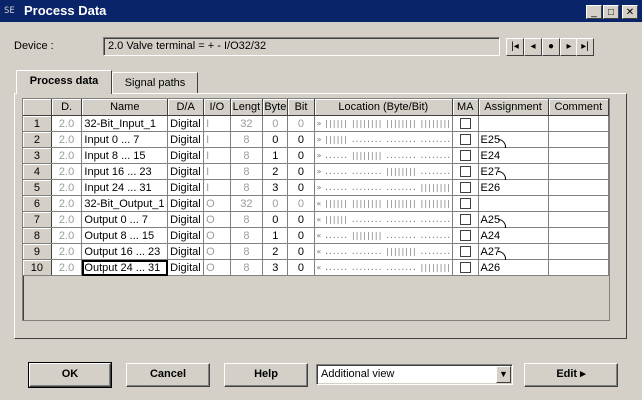 The height and width of the screenshot is (400, 642). What do you see at coordinates (551, 47) in the screenshot?
I see `current-icon: ●` at bounding box center [551, 47].